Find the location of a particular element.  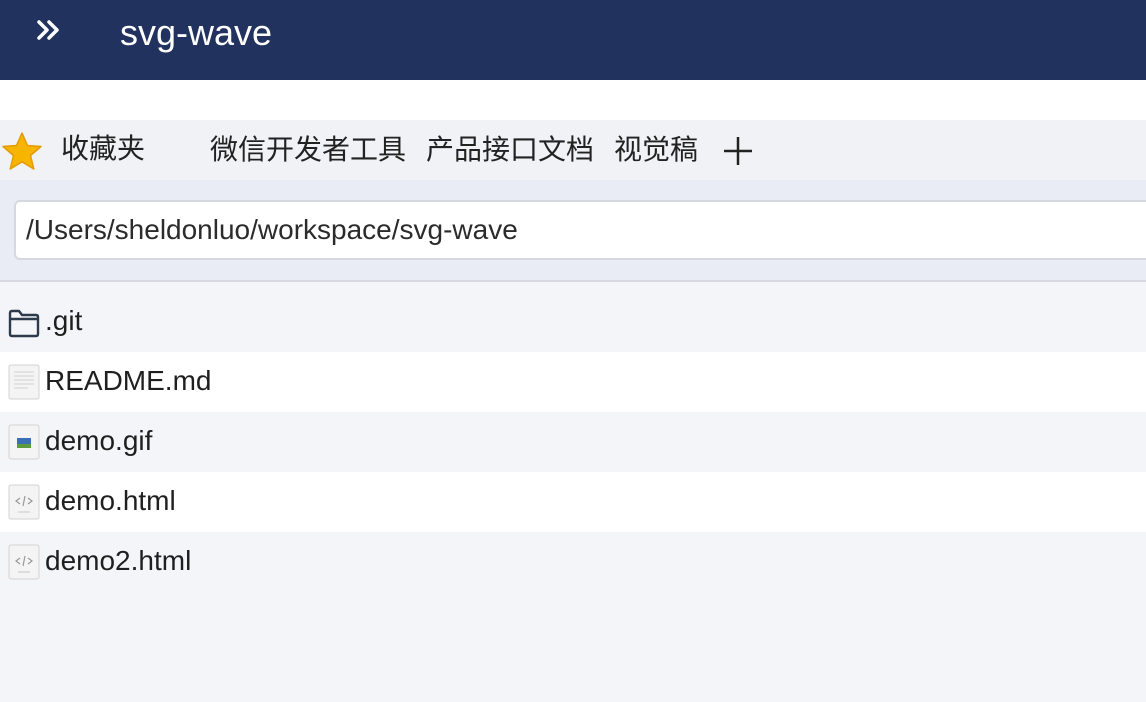

file-row-demo-html: demo.html is located at coordinates (573, 502).